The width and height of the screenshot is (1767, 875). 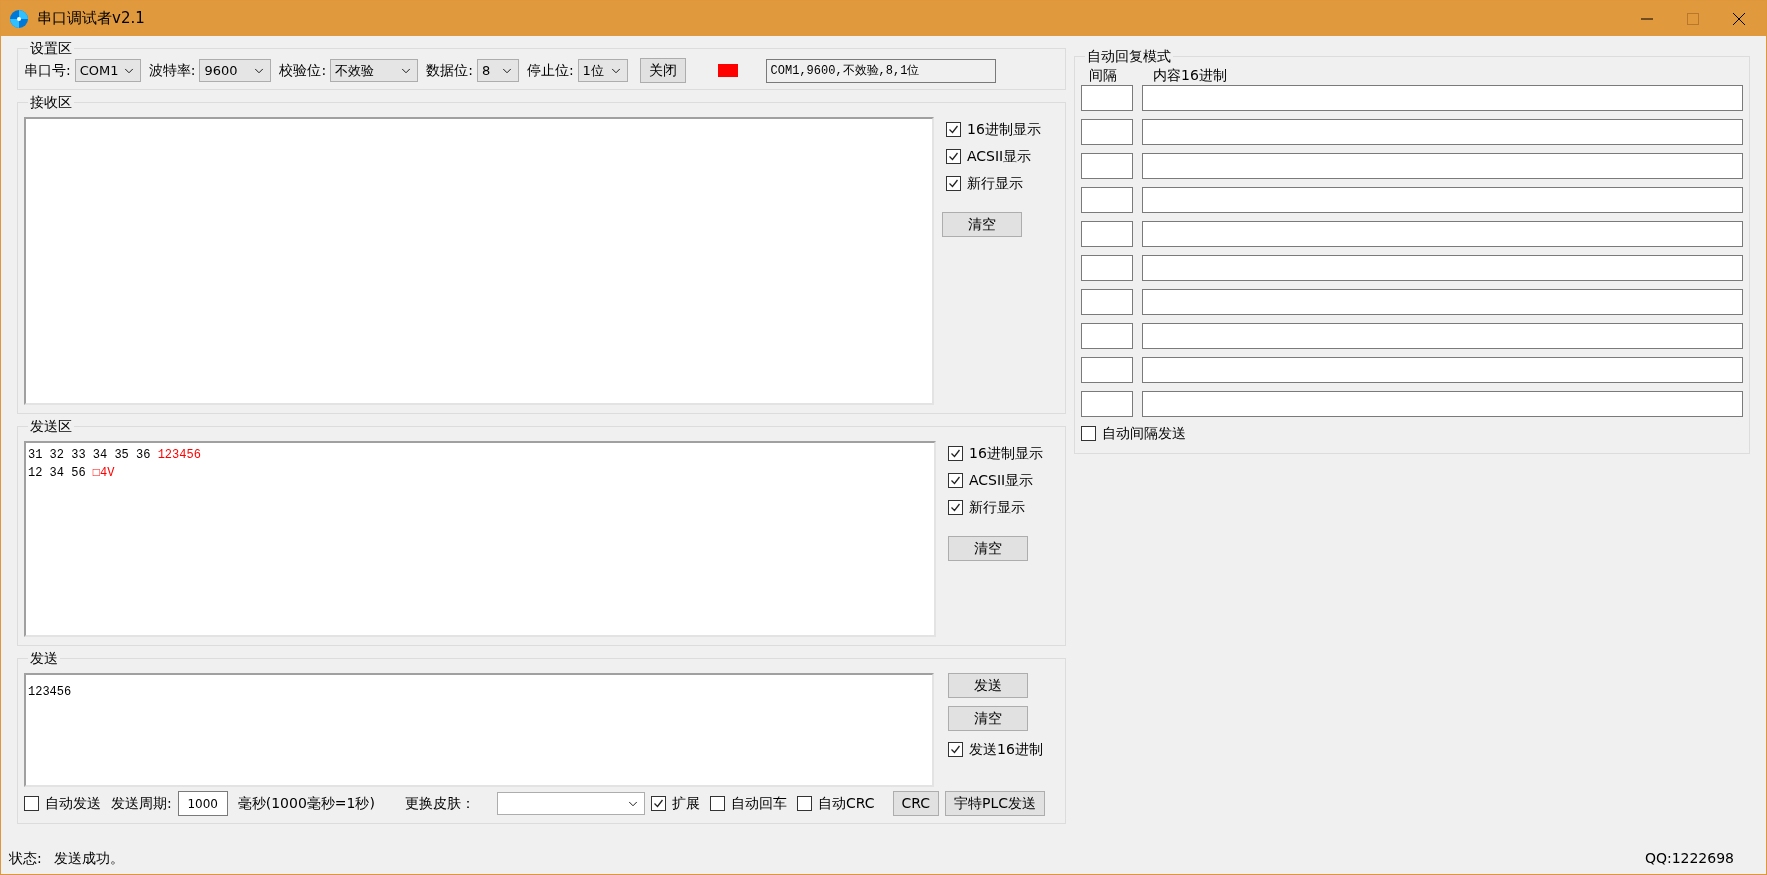 What do you see at coordinates (202, 803) in the screenshot?
I see `period-input: 1000` at bounding box center [202, 803].